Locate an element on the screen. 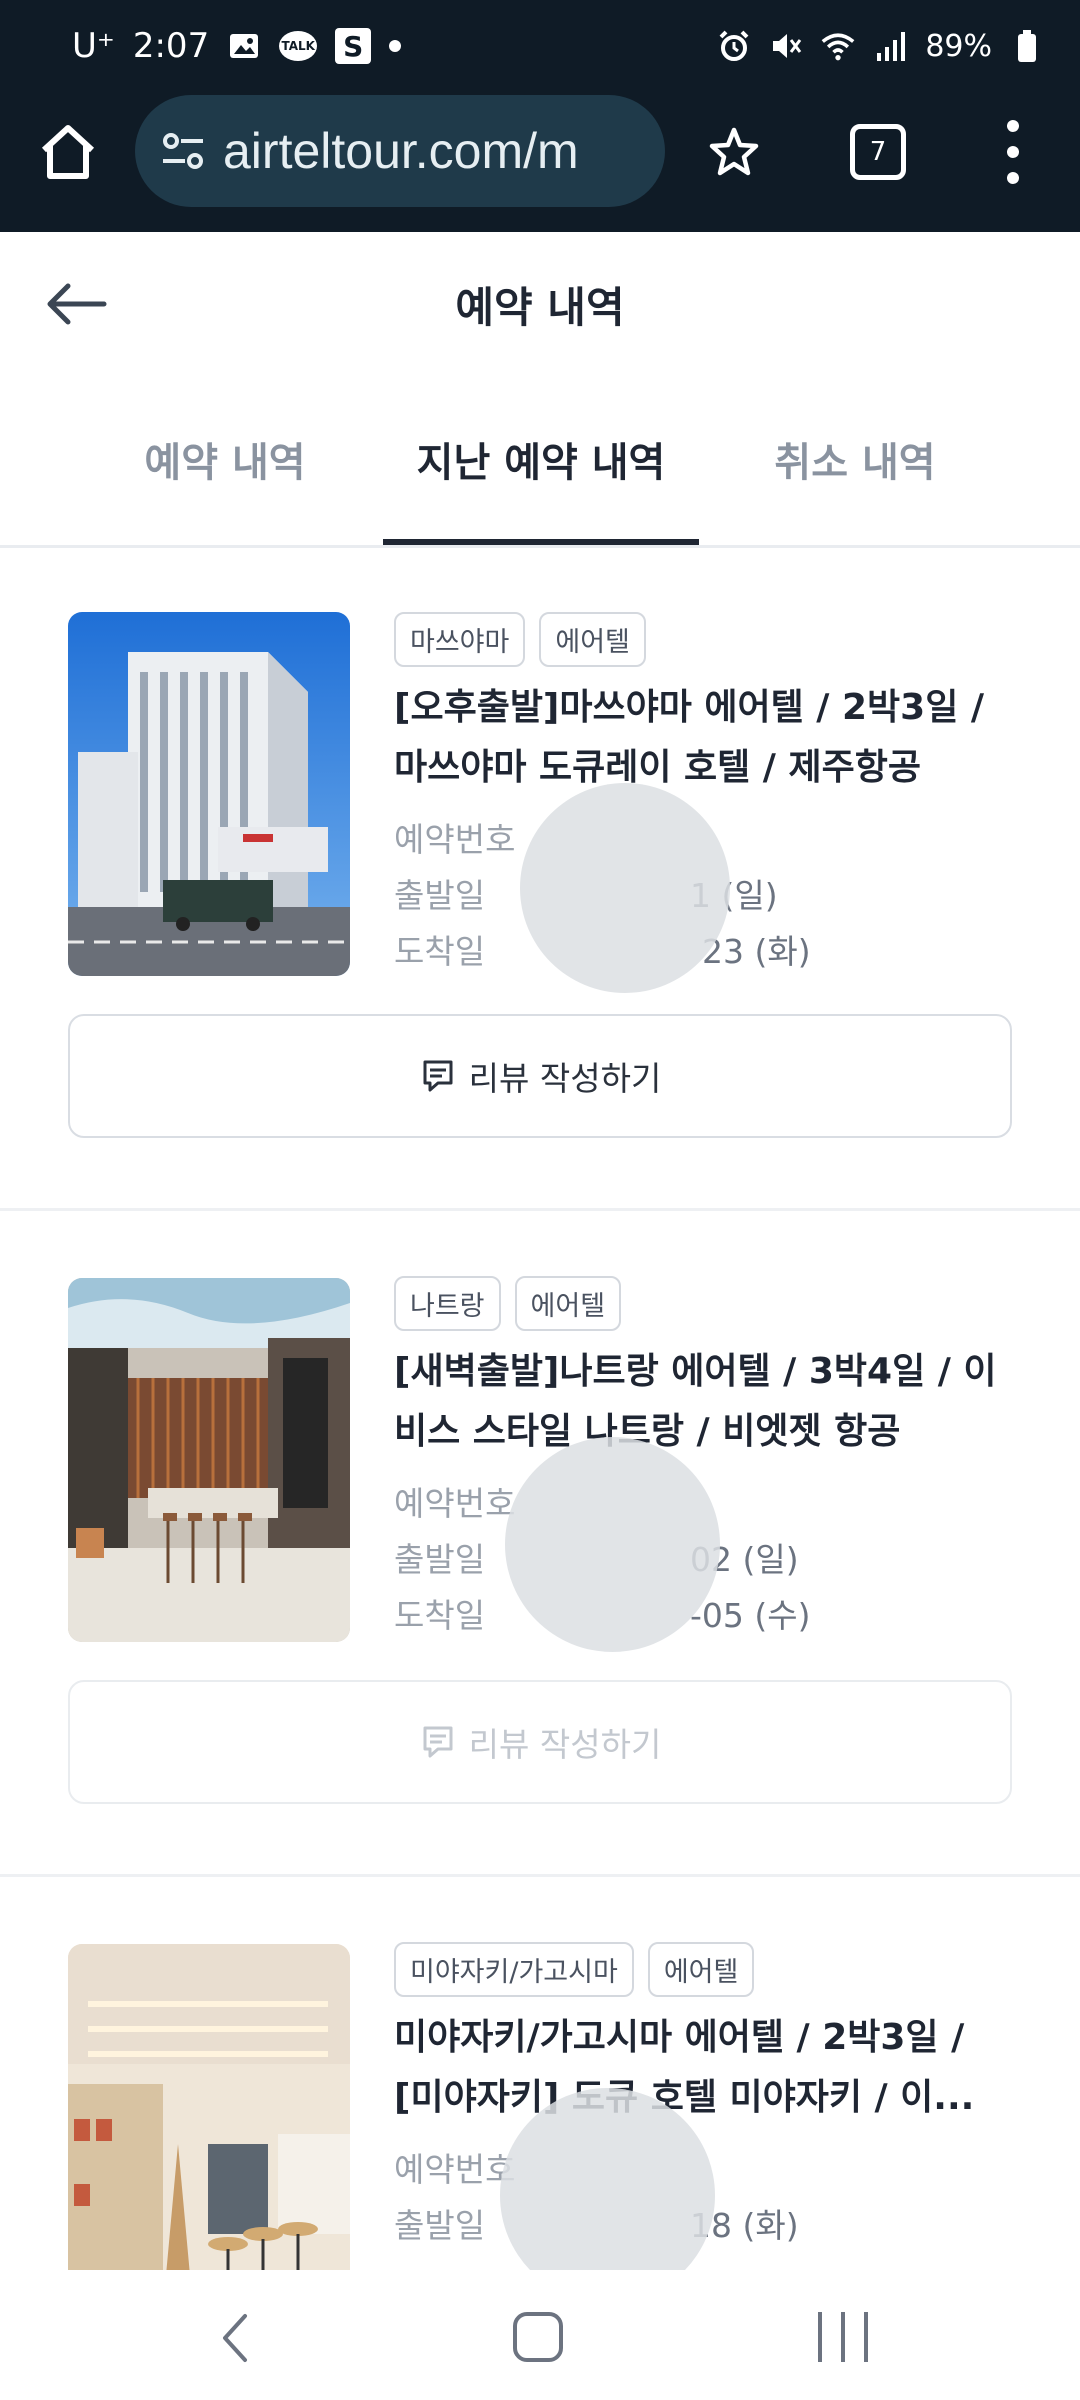 The image size is (1080, 2400). battery-icon is located at coordinates (1027, 46).